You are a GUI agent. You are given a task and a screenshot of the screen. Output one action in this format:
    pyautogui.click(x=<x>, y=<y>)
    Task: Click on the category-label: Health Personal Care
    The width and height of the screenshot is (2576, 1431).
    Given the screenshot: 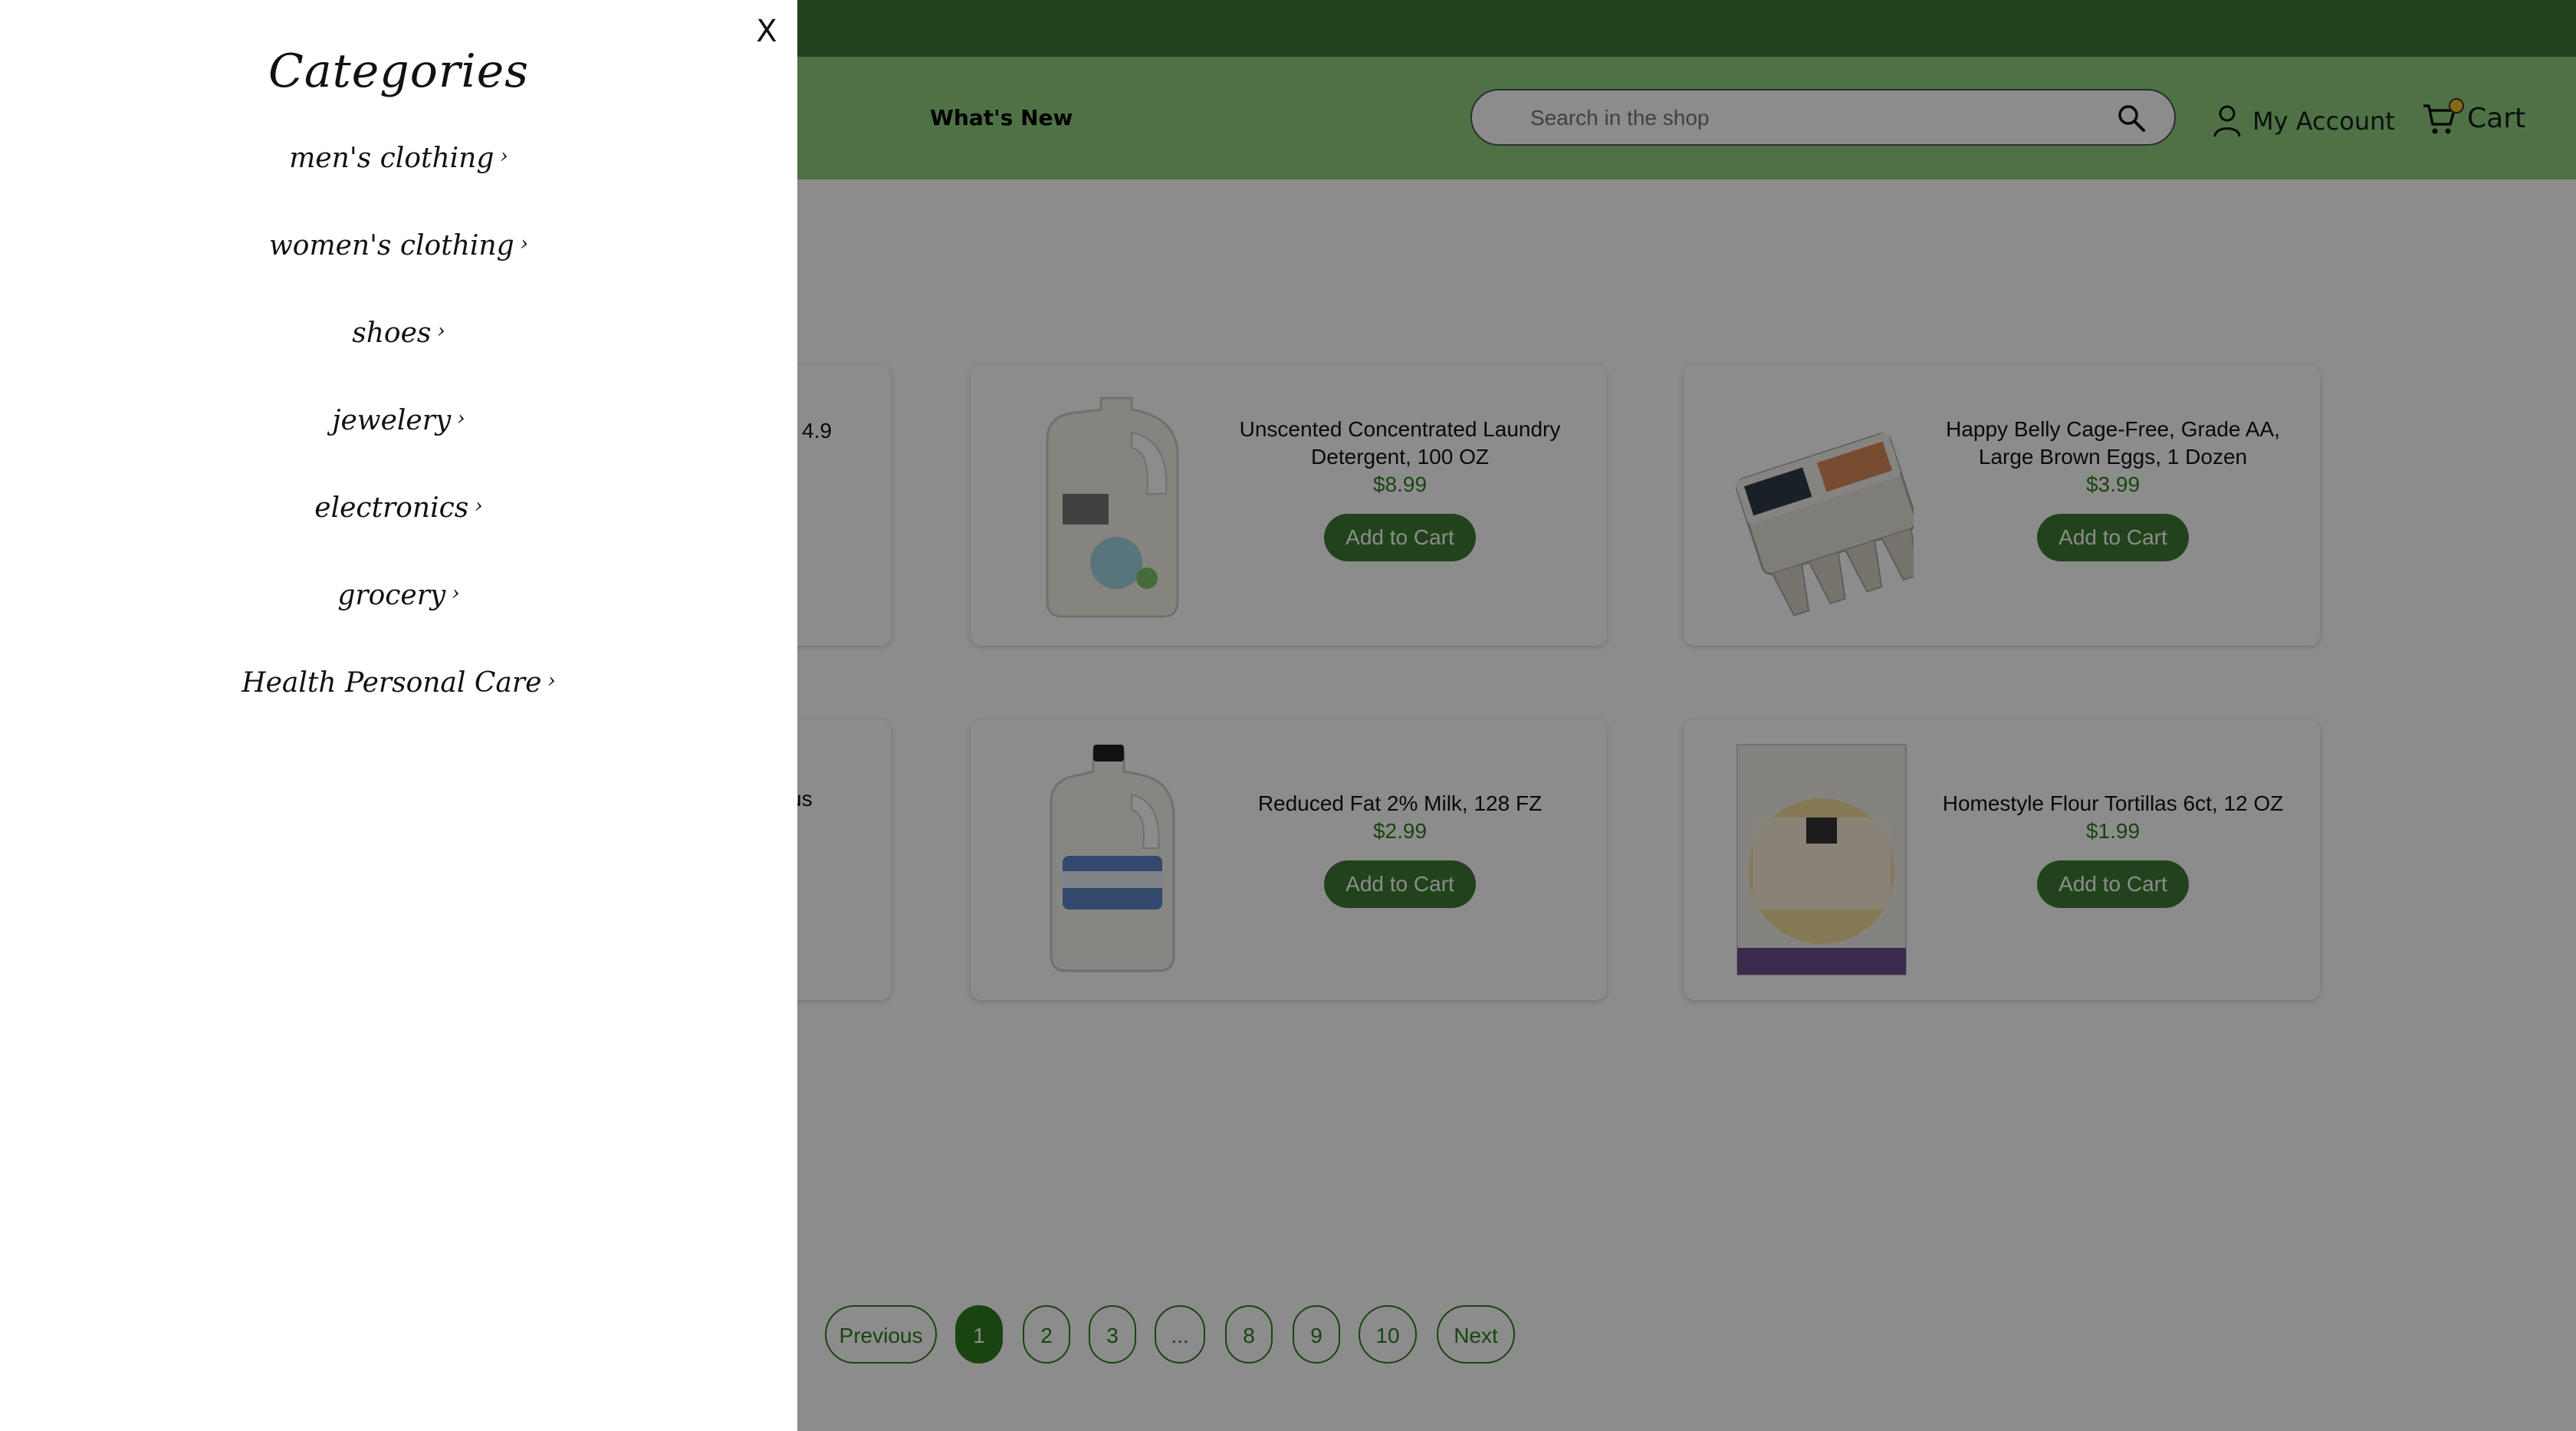 What is the action you would take?
    pyautogui.click(x=392, y=683)
    